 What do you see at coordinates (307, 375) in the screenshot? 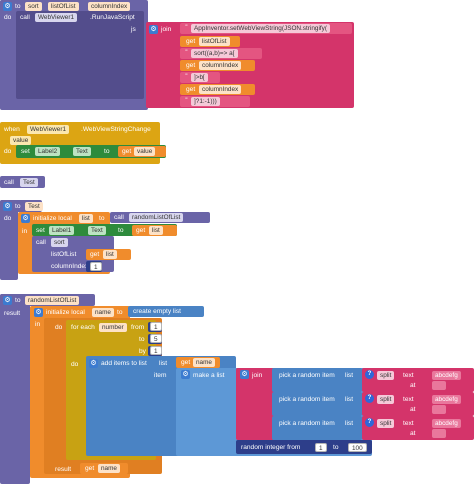
I see `pick-label: pick a random item` at bounding box center [307, 375].